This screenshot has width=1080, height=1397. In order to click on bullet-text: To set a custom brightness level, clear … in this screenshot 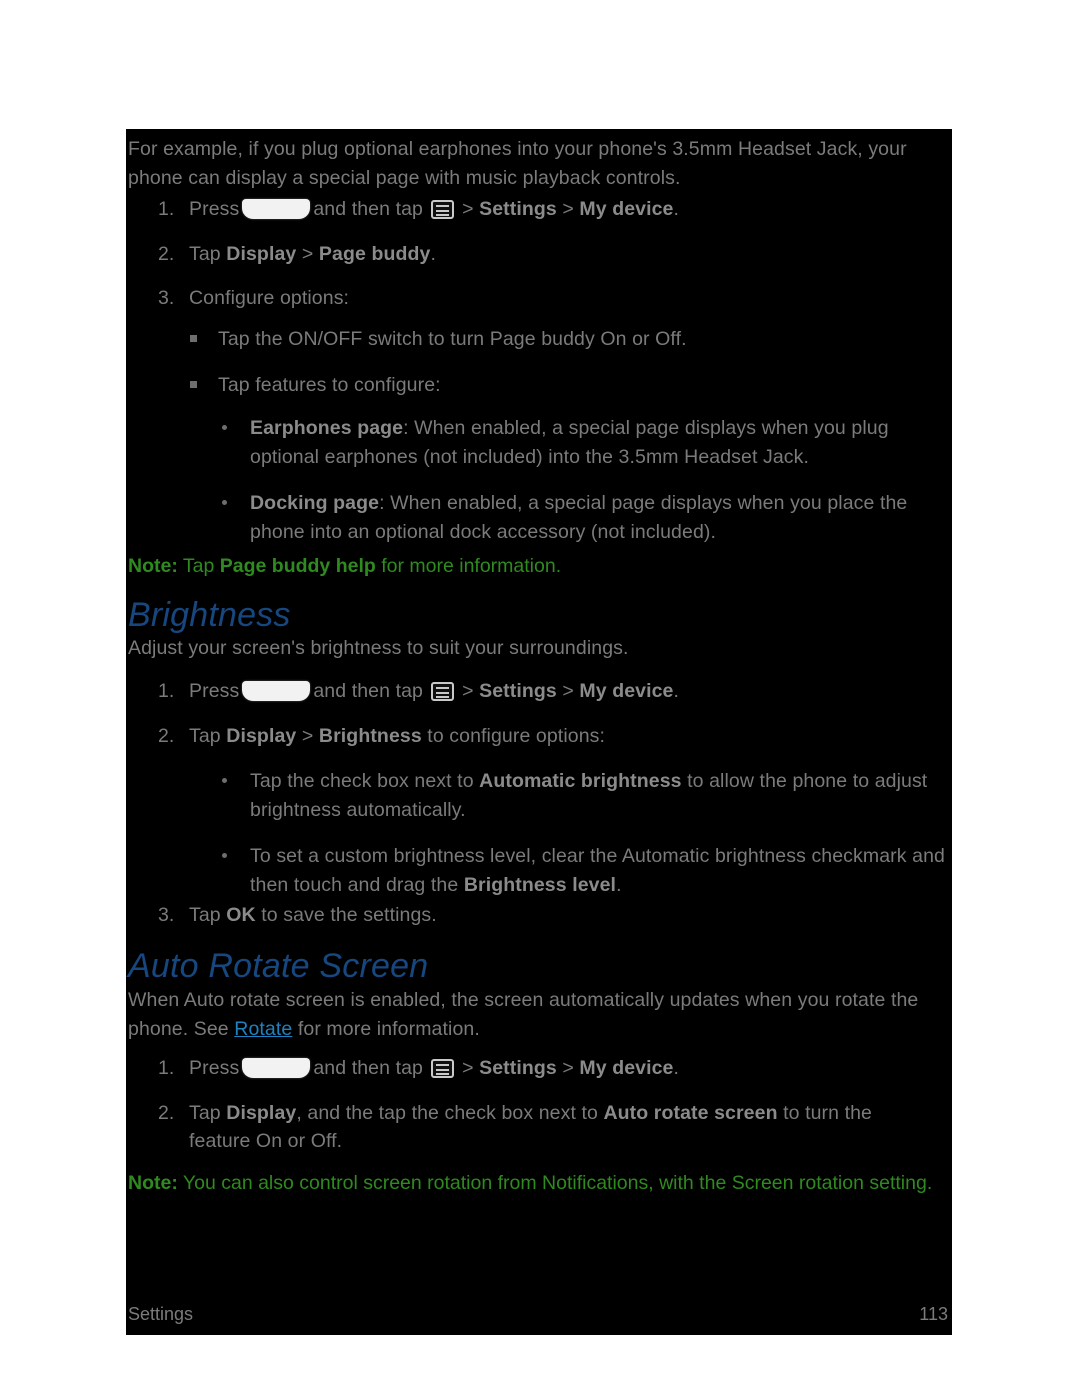, I will do `click(599, 870)`.